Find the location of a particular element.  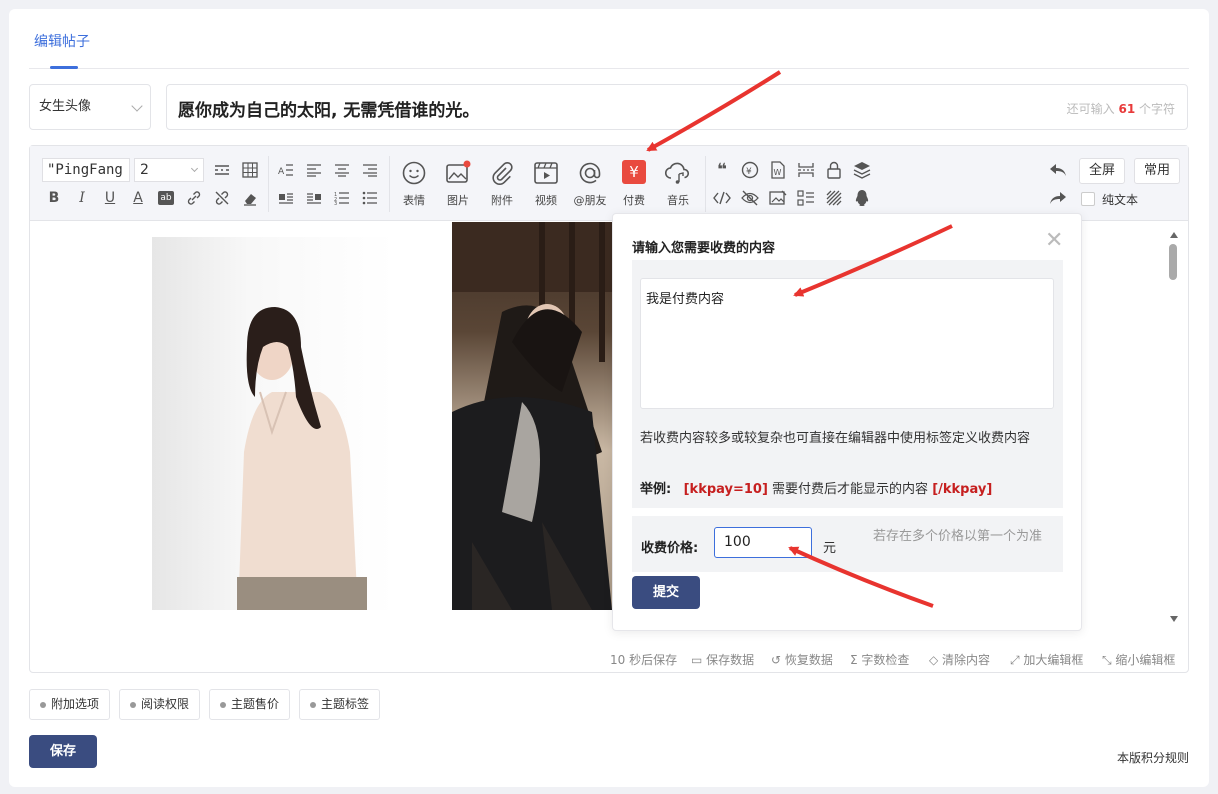

lock-icon is located at coordinates (834, 170).